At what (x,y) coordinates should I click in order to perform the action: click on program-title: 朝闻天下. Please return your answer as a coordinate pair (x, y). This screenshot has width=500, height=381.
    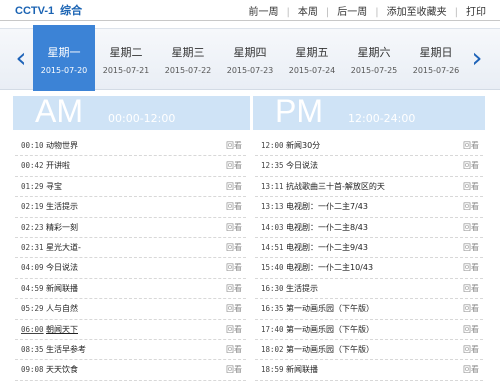
    Looking at the image, I should click on (62, 329).